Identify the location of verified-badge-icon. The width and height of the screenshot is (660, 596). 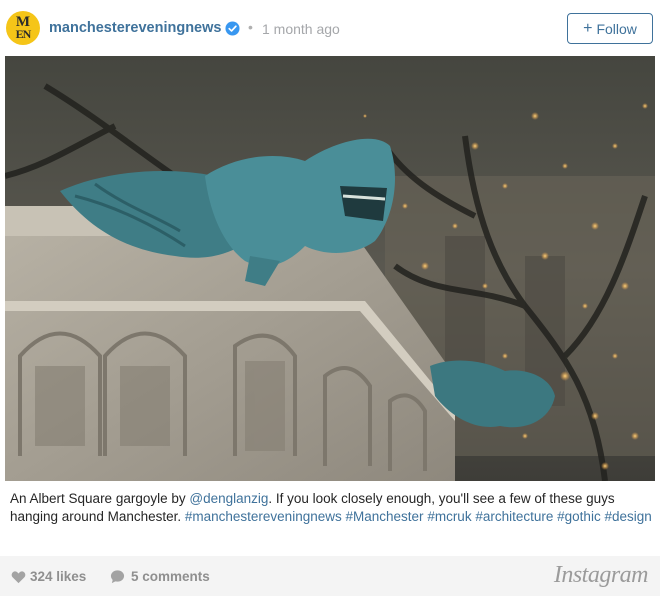
(232, 28).